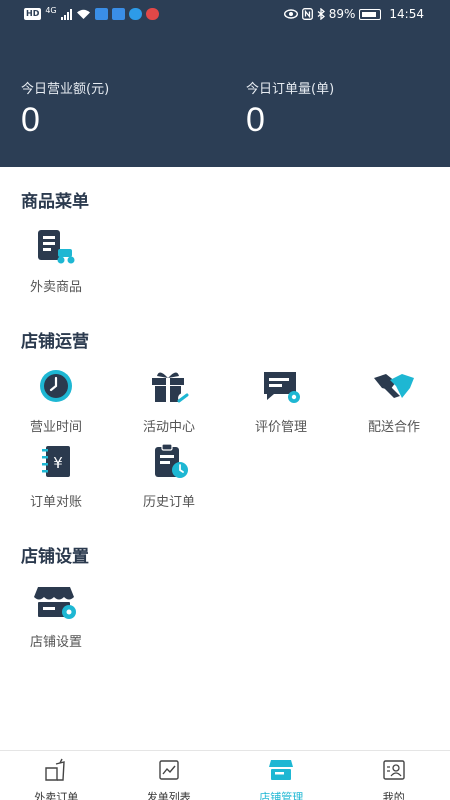 The height and width of the screenshot is (800, 450). I want to click on tab-label: 店铺管理, so click(281, 795).